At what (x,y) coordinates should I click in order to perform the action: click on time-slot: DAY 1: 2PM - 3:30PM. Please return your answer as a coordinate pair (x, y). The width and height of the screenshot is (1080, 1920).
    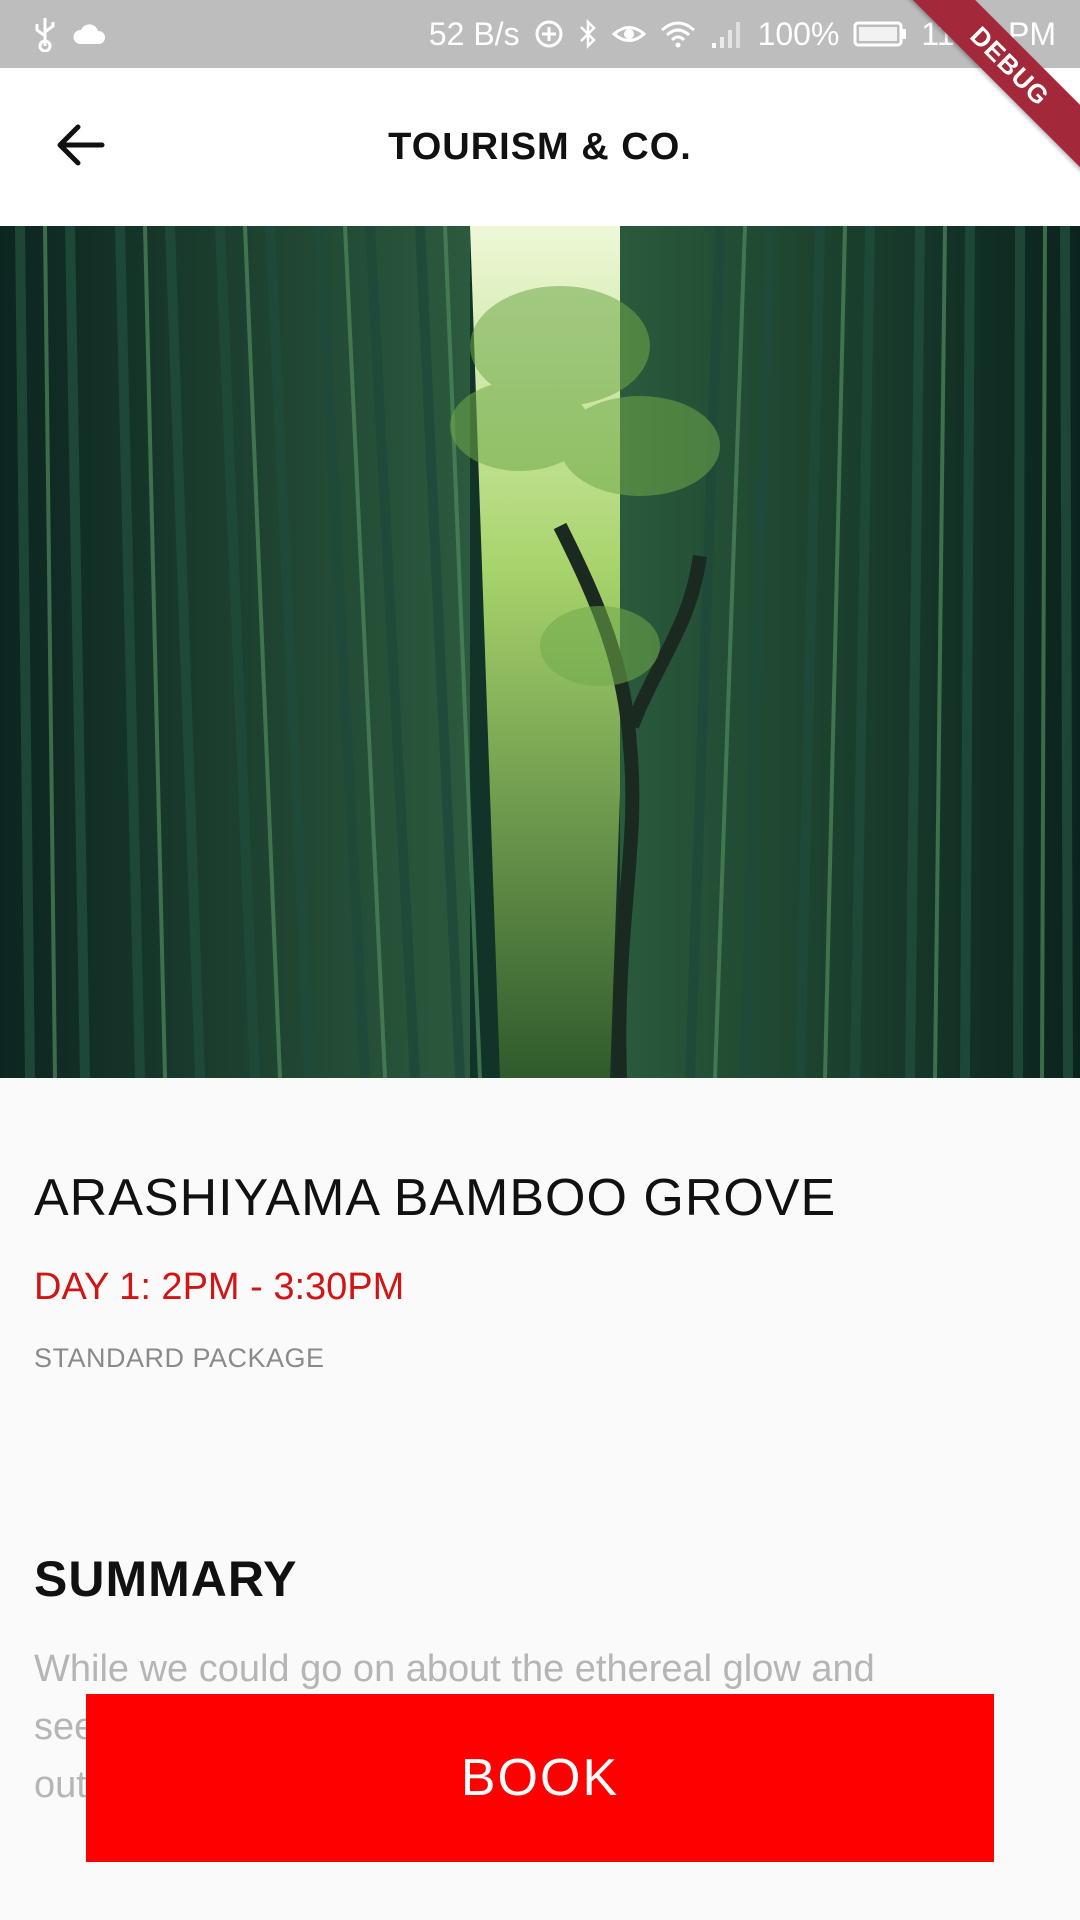
    Looking at the image, I should click on (219, 1287).